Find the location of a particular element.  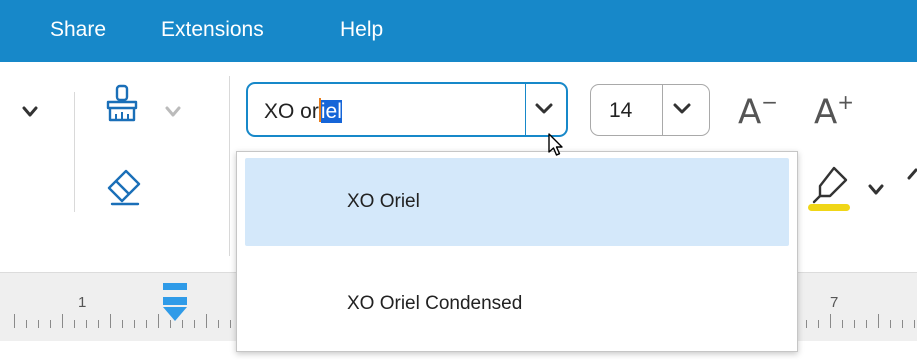

tab-stop-marker-icon is located at coordinates (175, 303).